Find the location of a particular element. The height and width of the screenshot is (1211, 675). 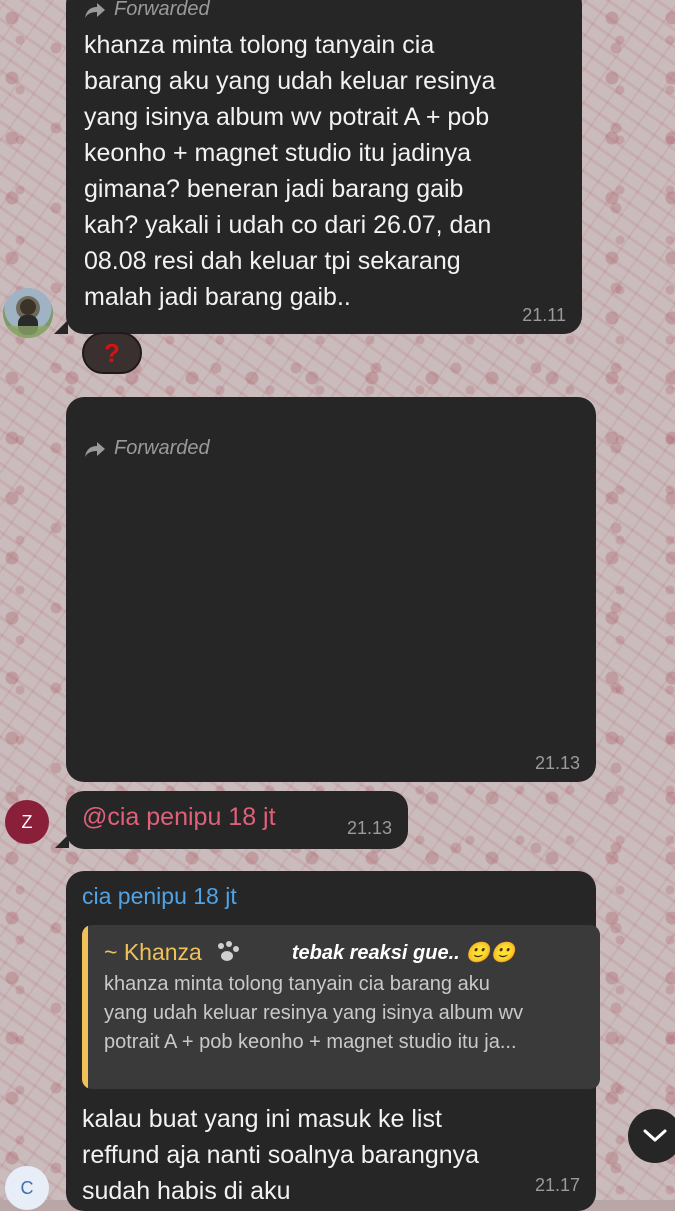

reaction-chip: ? is located at coordinates (112, 353).